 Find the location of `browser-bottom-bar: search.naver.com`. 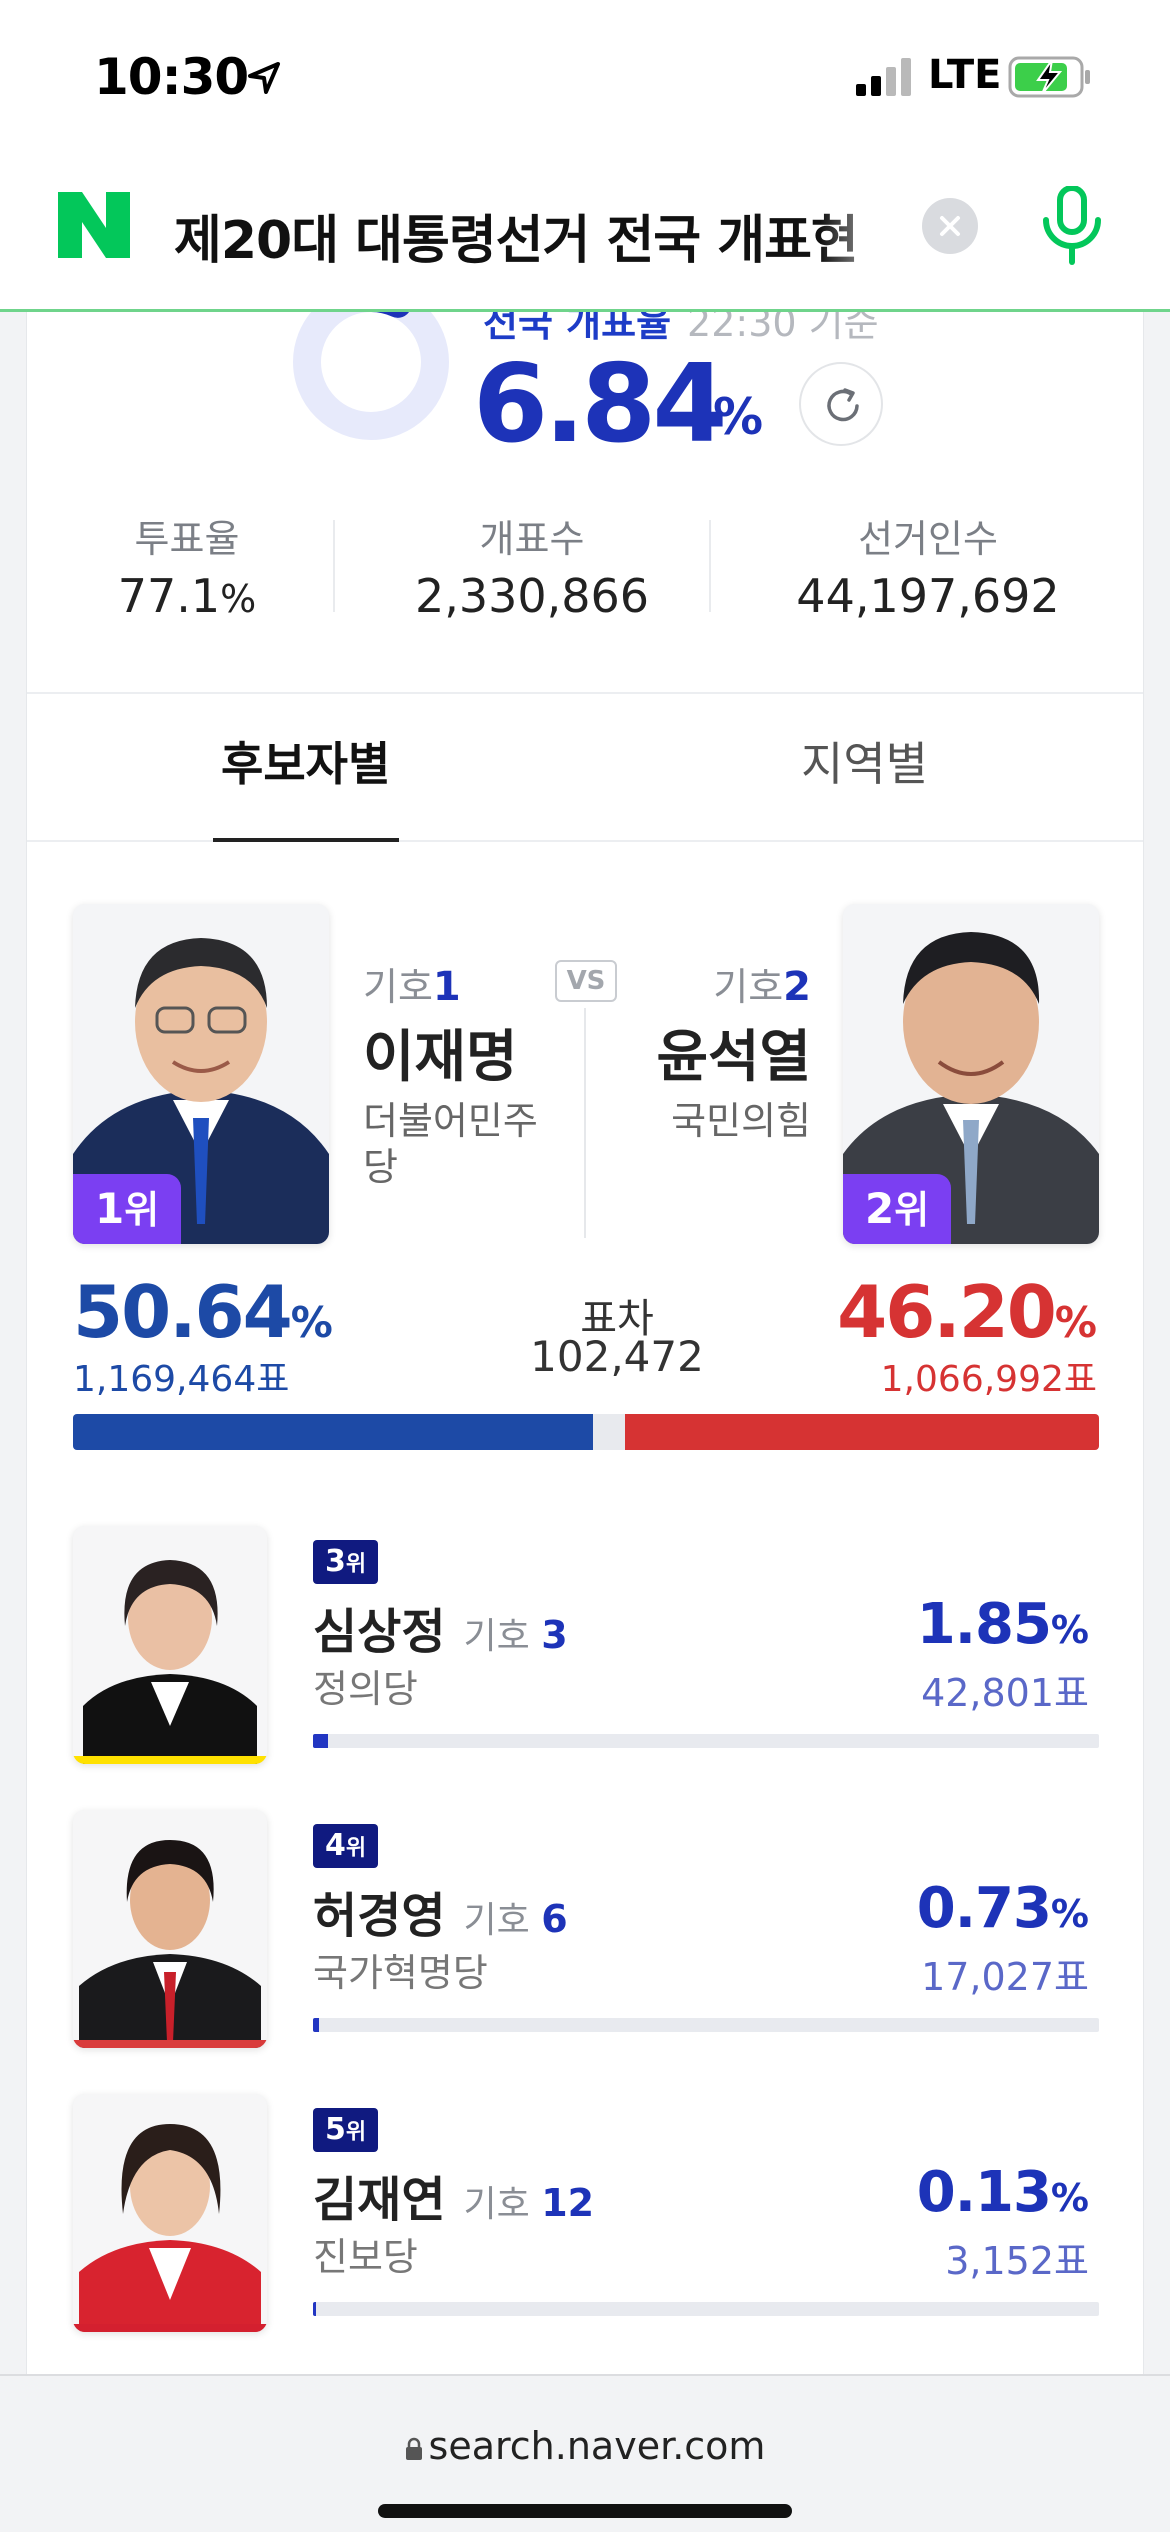

browser-bottom-bar: search.naver.com is located at coordinates (585, 2453).